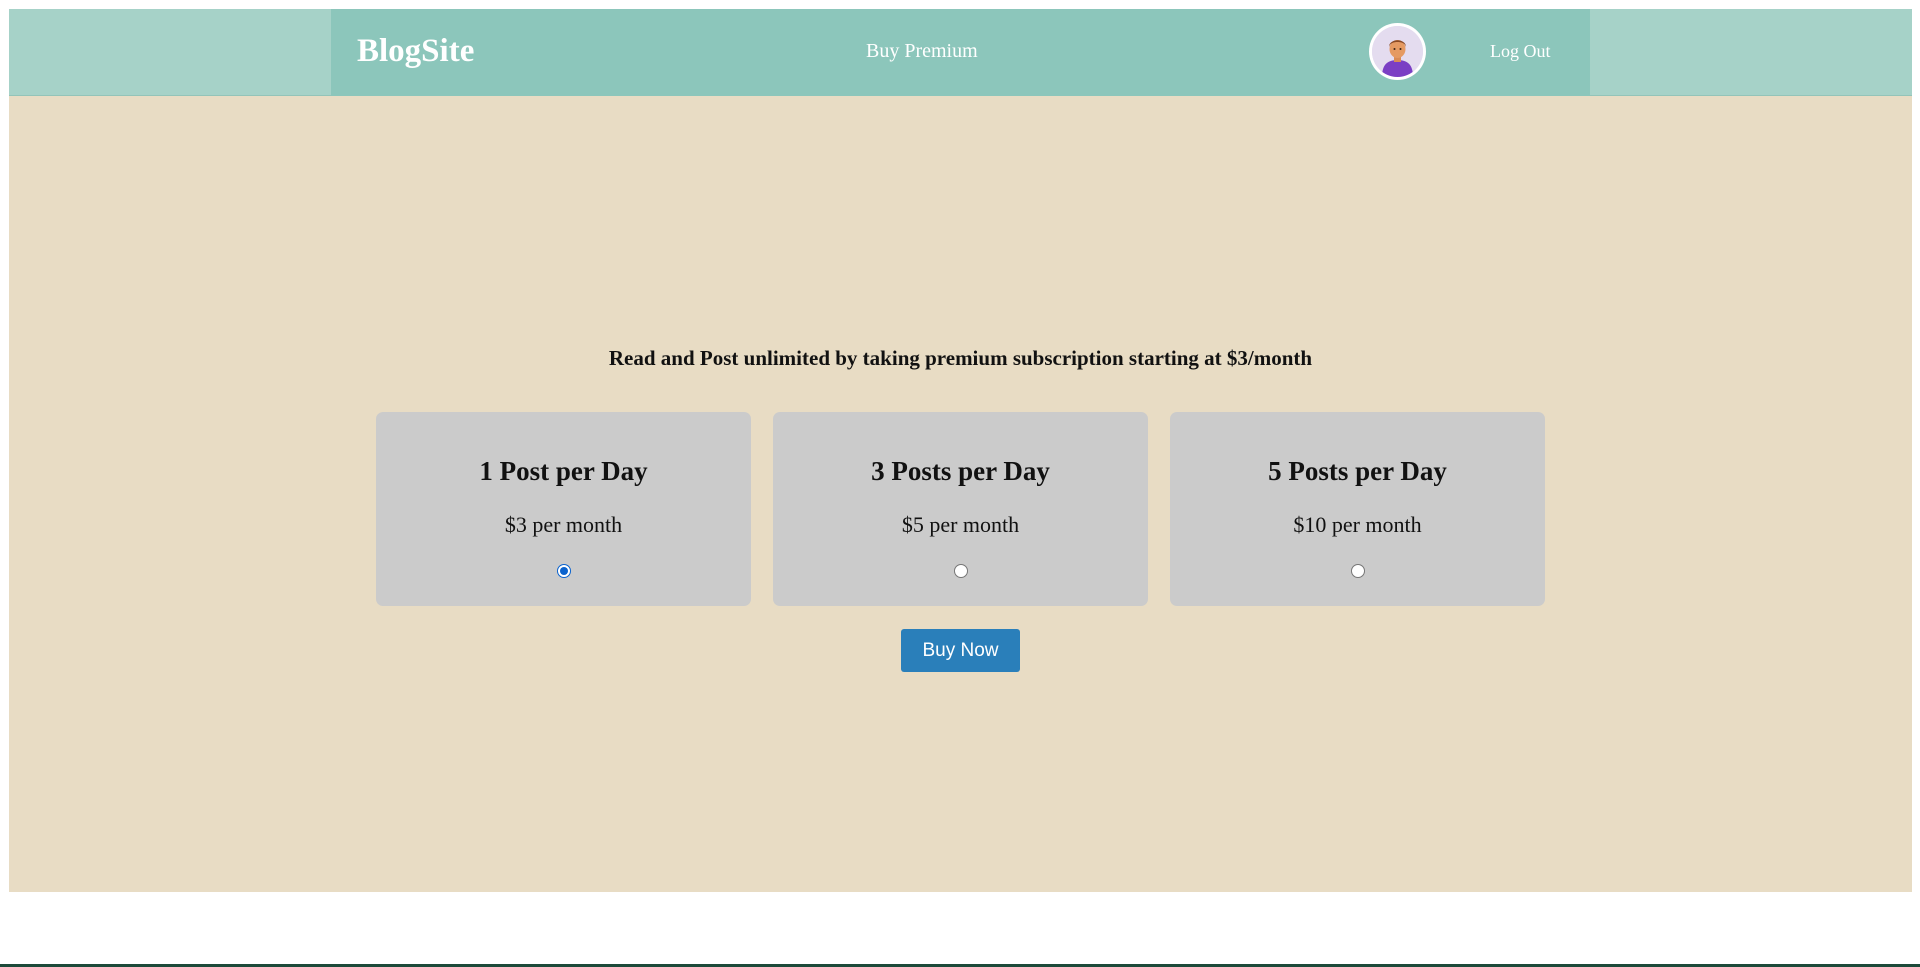  Describe the element at coordinates (563, 524) in the screenshot. I see `plan-price: $3 per month` at that location.